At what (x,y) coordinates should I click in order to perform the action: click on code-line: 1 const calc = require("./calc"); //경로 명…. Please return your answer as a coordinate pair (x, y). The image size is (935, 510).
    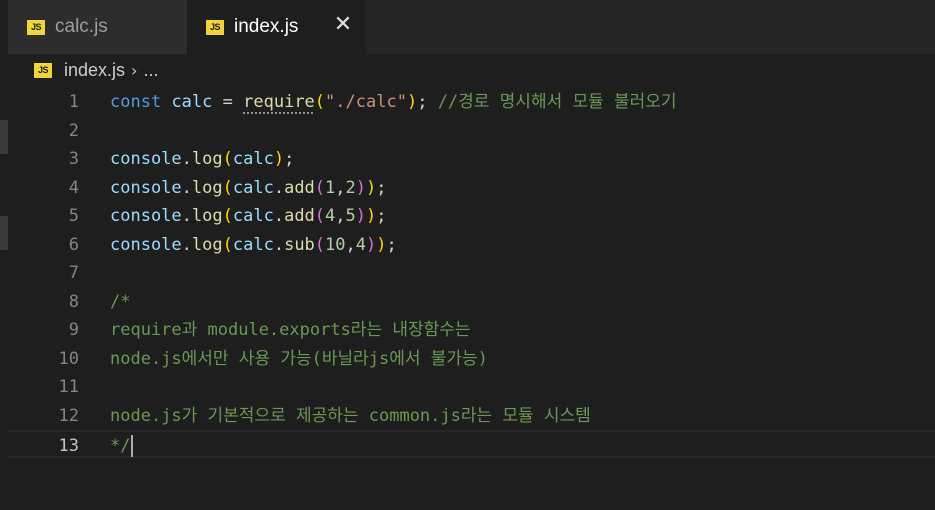
    Looking at the image, I should click on (471, 102).